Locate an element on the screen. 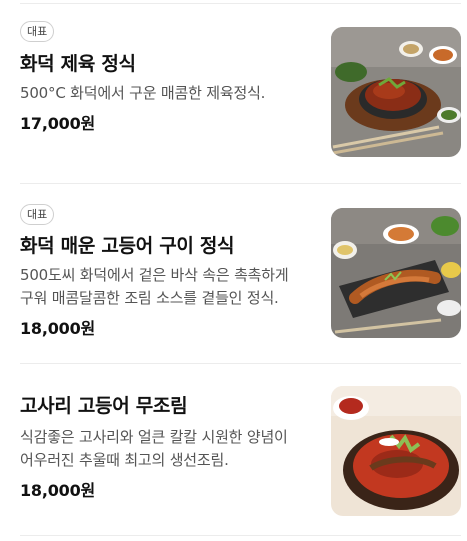 Image resolution: width=467 pixels, height=541 pixels. menu-item-photo-mackerel-grill is located at coordinates (396, 273).